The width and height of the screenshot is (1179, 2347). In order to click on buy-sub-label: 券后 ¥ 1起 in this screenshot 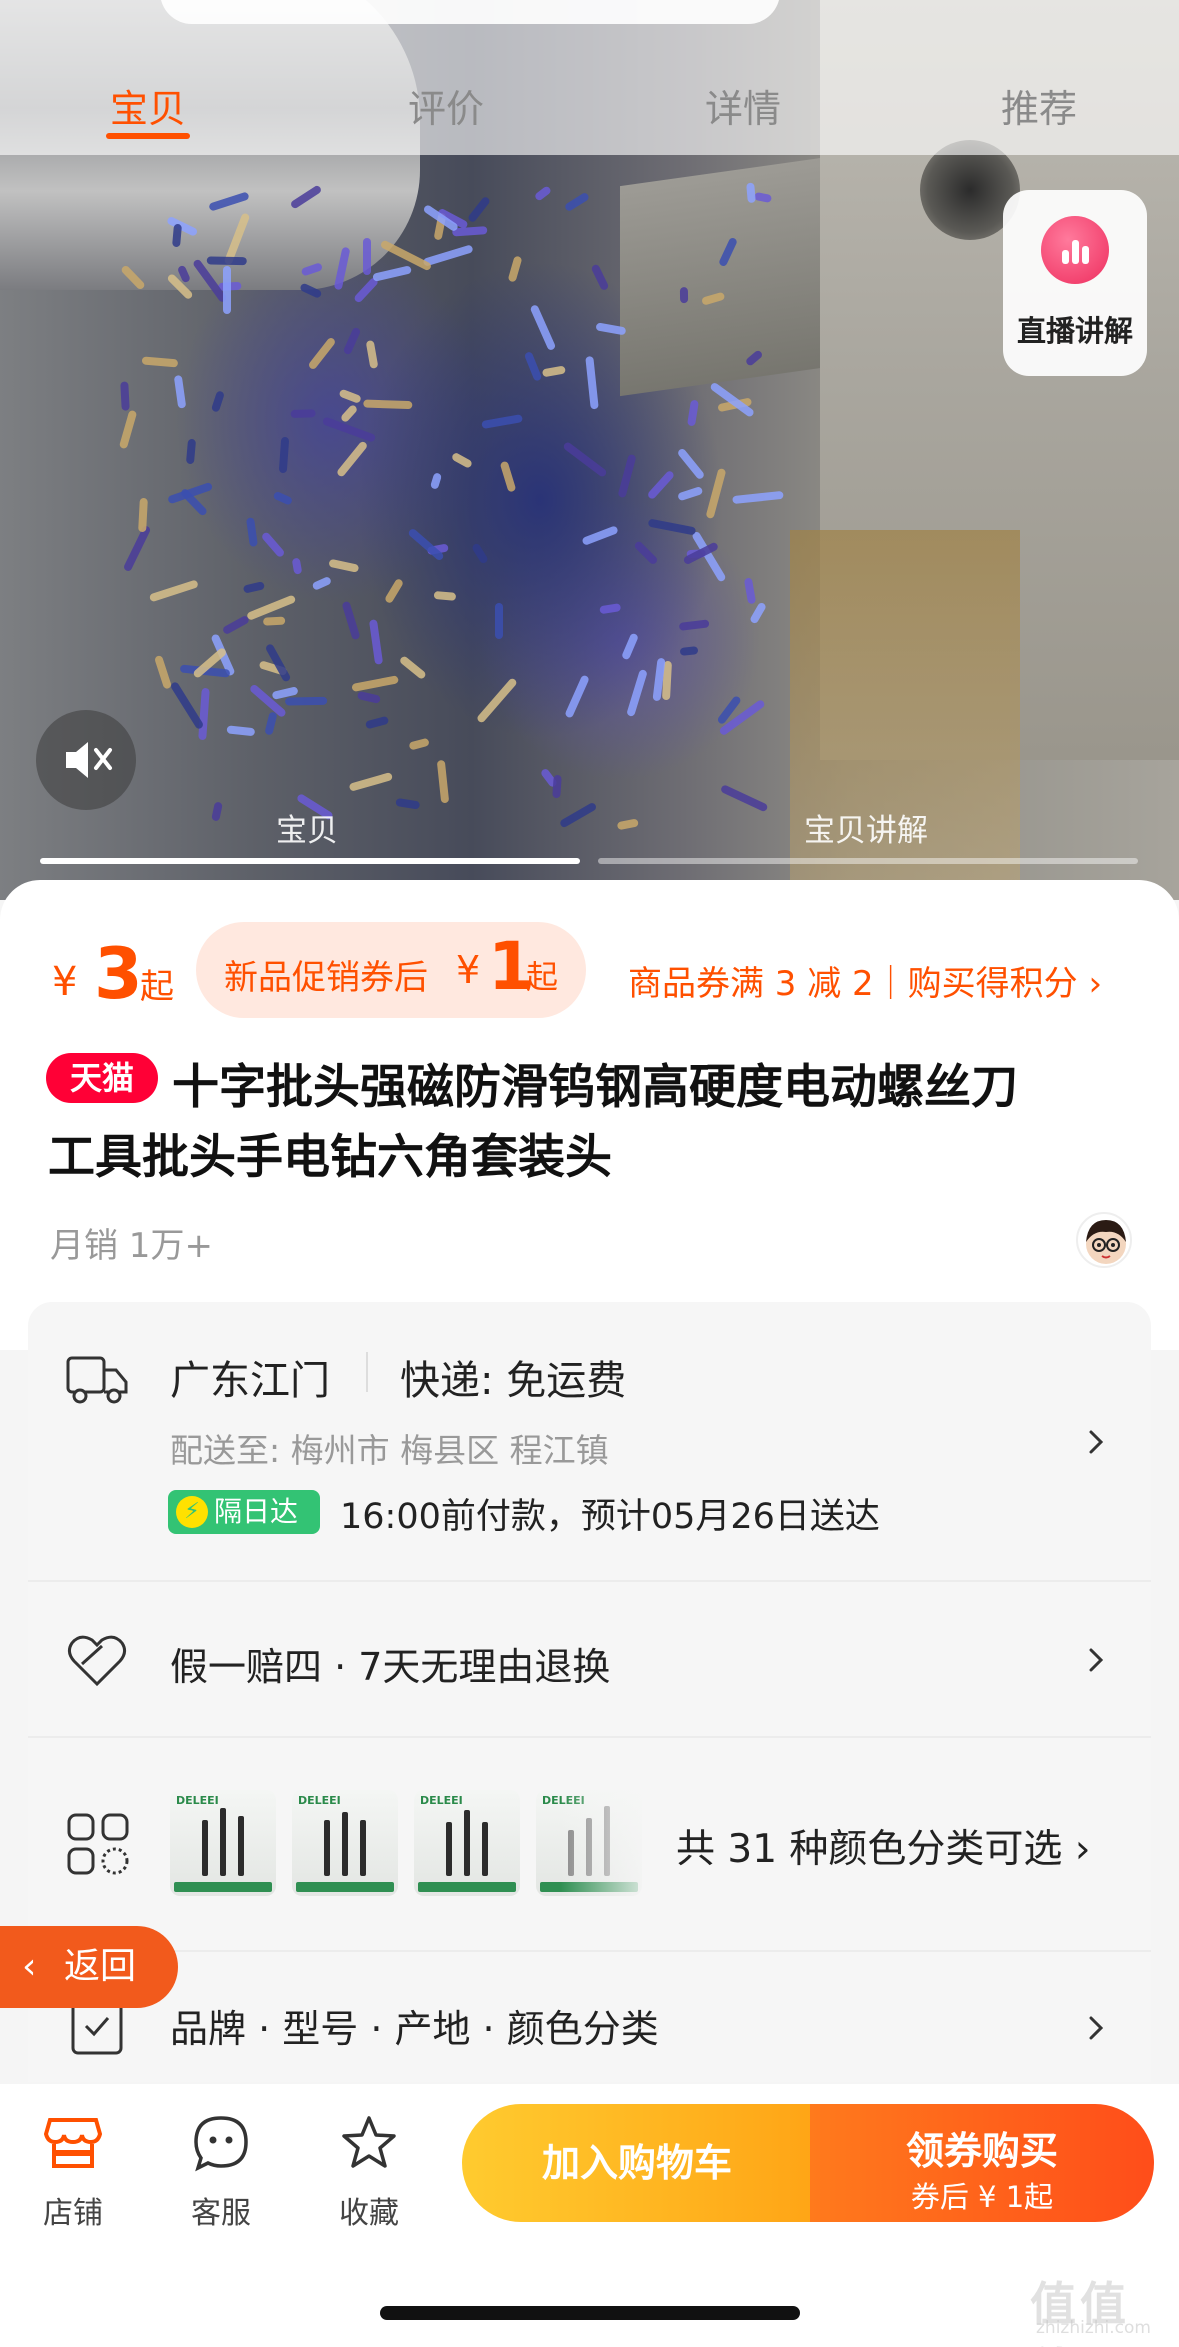, I will do `click(982, 2197)`.